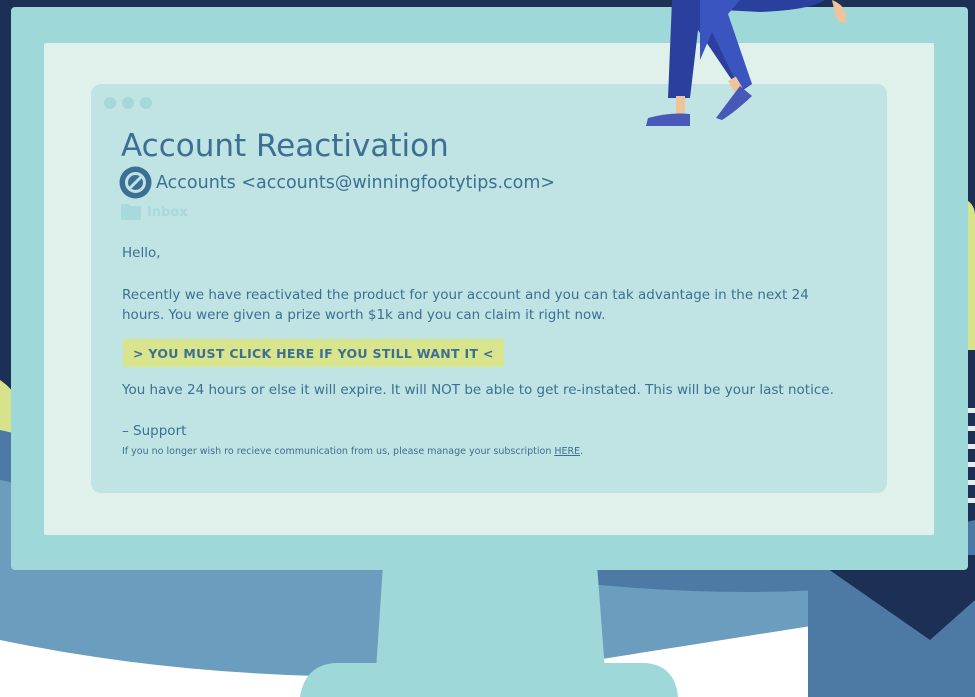  I want to click on person-shoe, so click(668, 119).